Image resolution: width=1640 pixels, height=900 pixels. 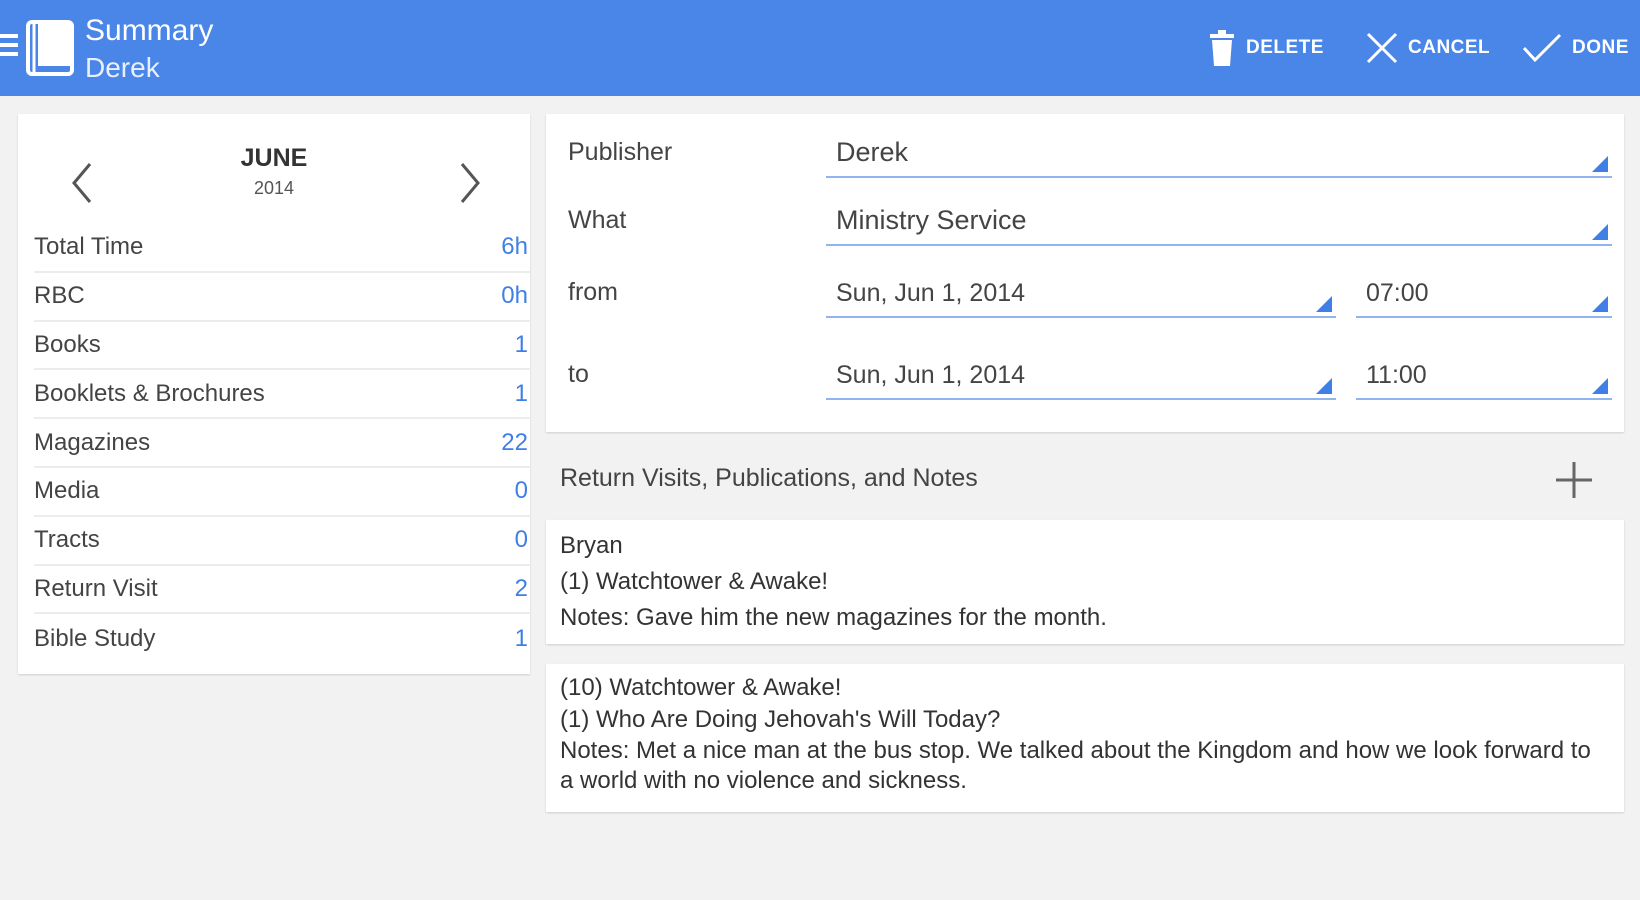 I want to click on stat-label: Booklets & Brochures, so click(x=149, y=393).